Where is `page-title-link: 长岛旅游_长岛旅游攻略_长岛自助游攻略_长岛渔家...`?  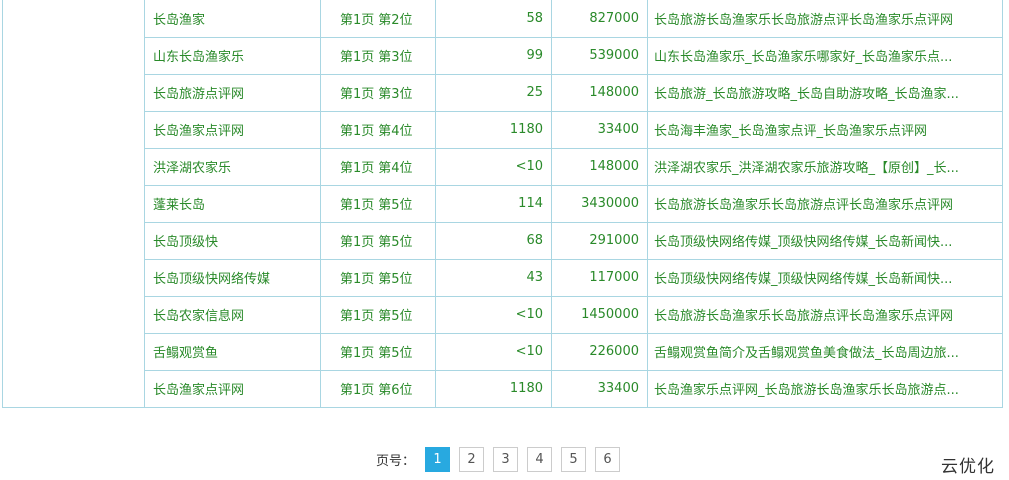 page-title-link: 长岛旅游_长岛旅游攻略_长岛自助游攻略_长岛渔家... is located at coordinates (825, 93).